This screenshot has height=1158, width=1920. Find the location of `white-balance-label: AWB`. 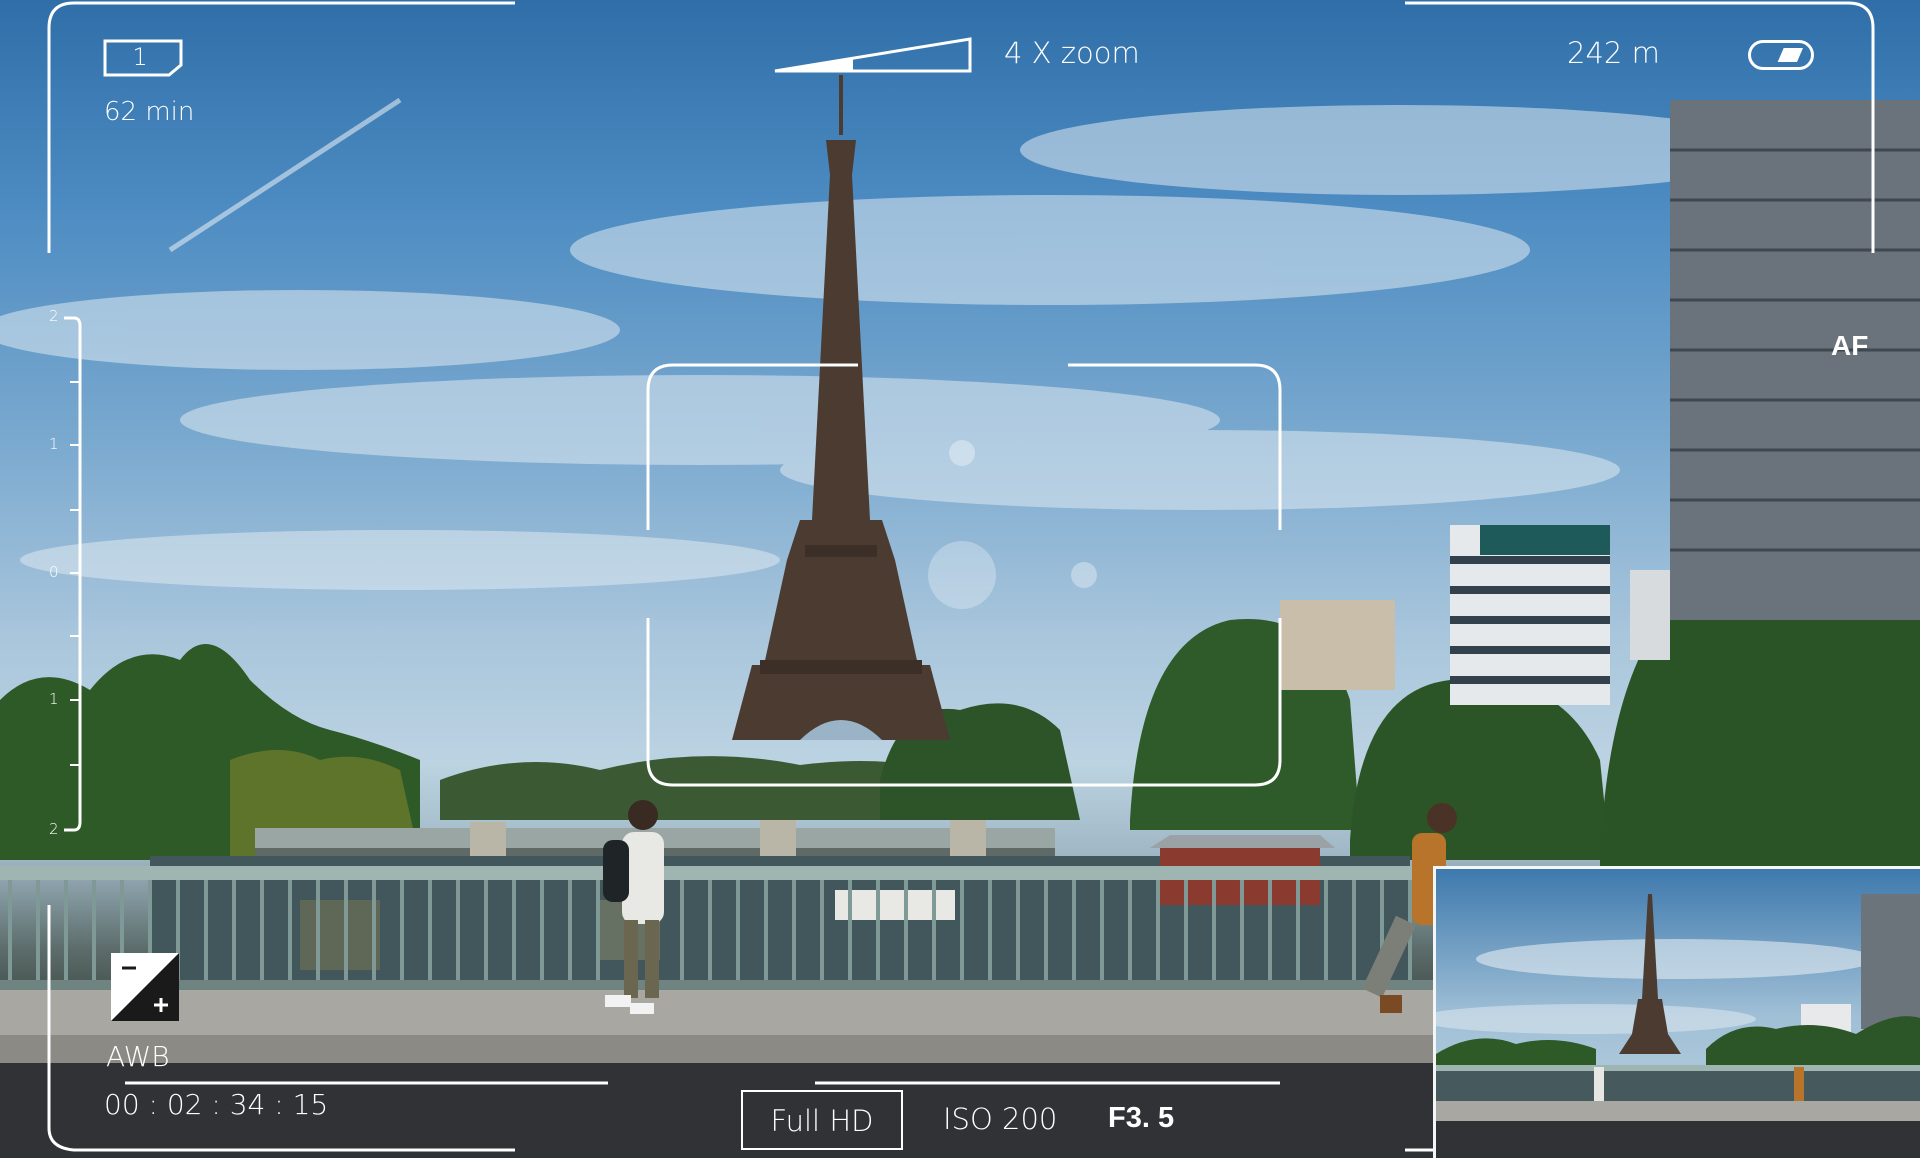

white-balance-label: AWB is located at coordinates (138, 1056).